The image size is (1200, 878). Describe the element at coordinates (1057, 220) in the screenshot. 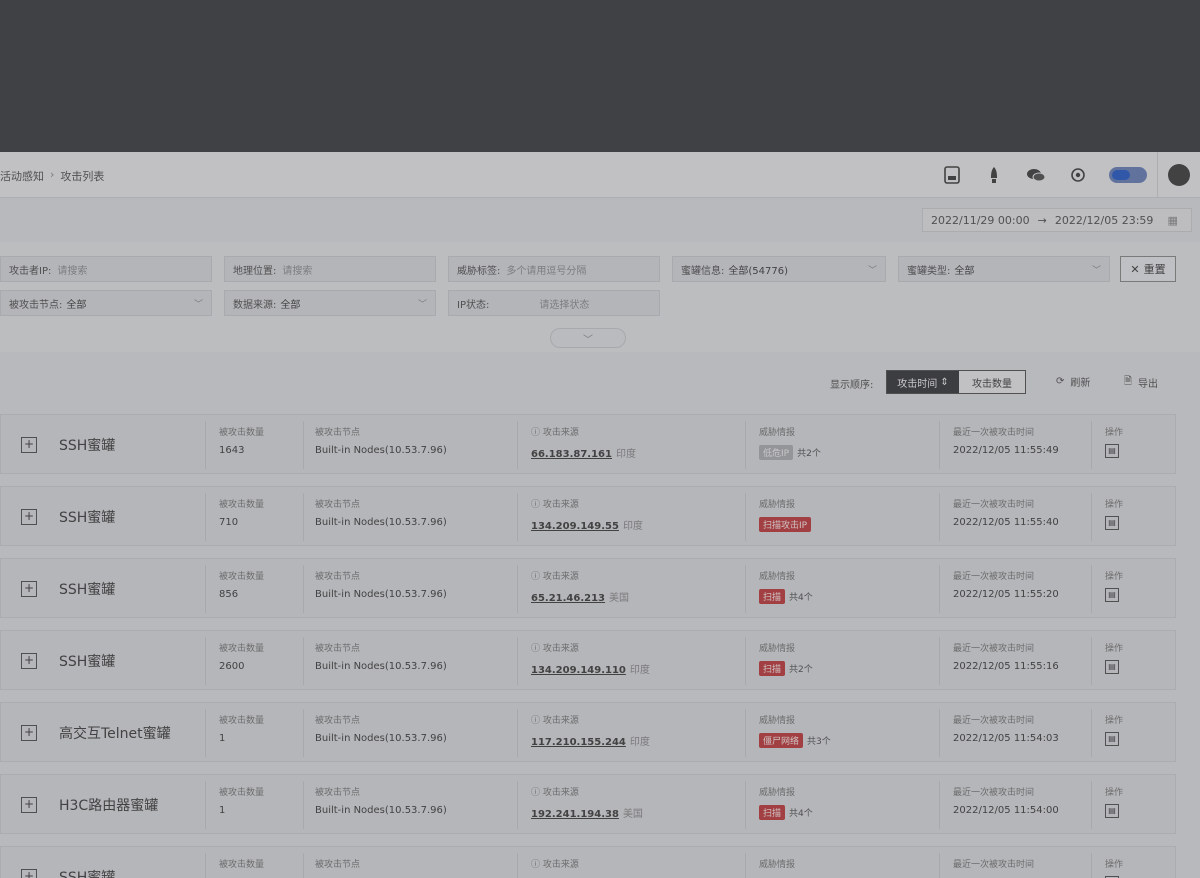

I see `date-range-picker: 2022/11/29 00:00 → 2022/12/05 23:59 ▦` at that location.